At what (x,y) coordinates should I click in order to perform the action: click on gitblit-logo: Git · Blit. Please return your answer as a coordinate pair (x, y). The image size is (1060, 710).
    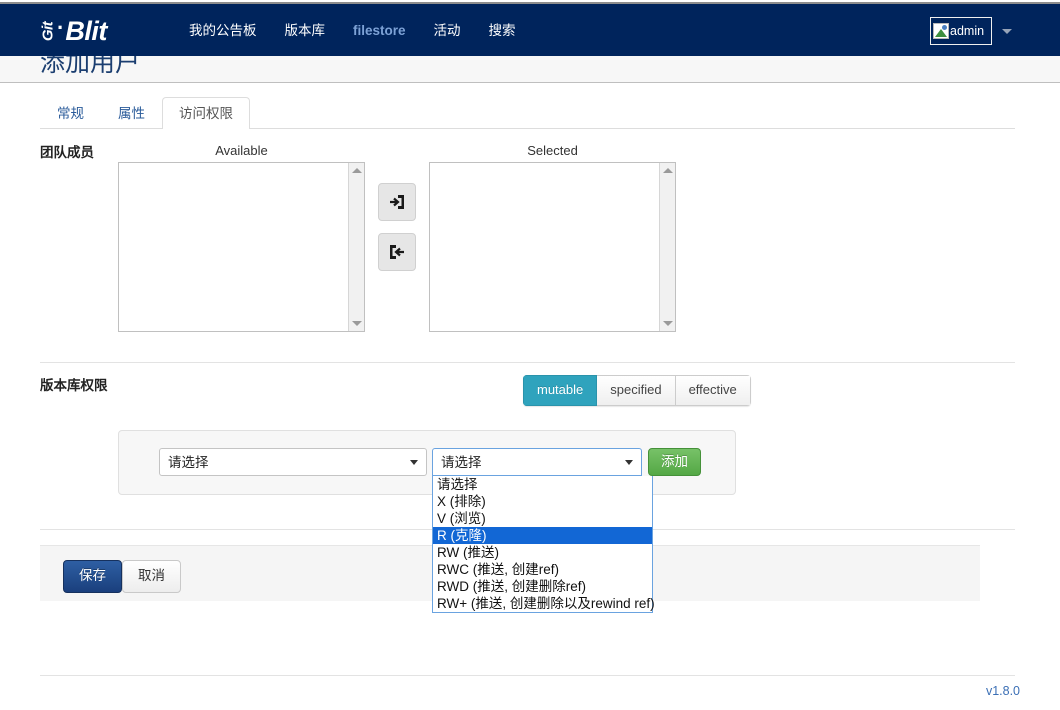
    Looking at the image, I should click on (73, 31).